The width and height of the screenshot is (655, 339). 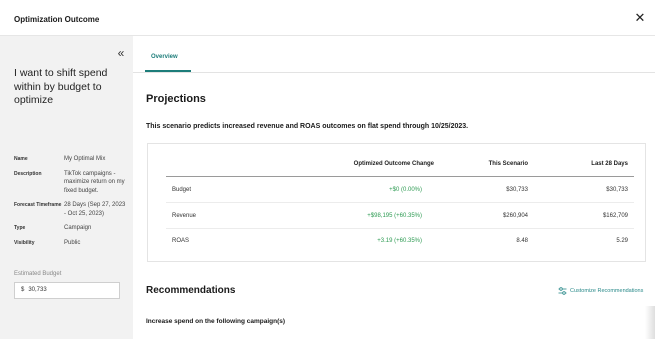 I want to click on column-header-last28: Last 28 Days, so click(x=609, y=164).